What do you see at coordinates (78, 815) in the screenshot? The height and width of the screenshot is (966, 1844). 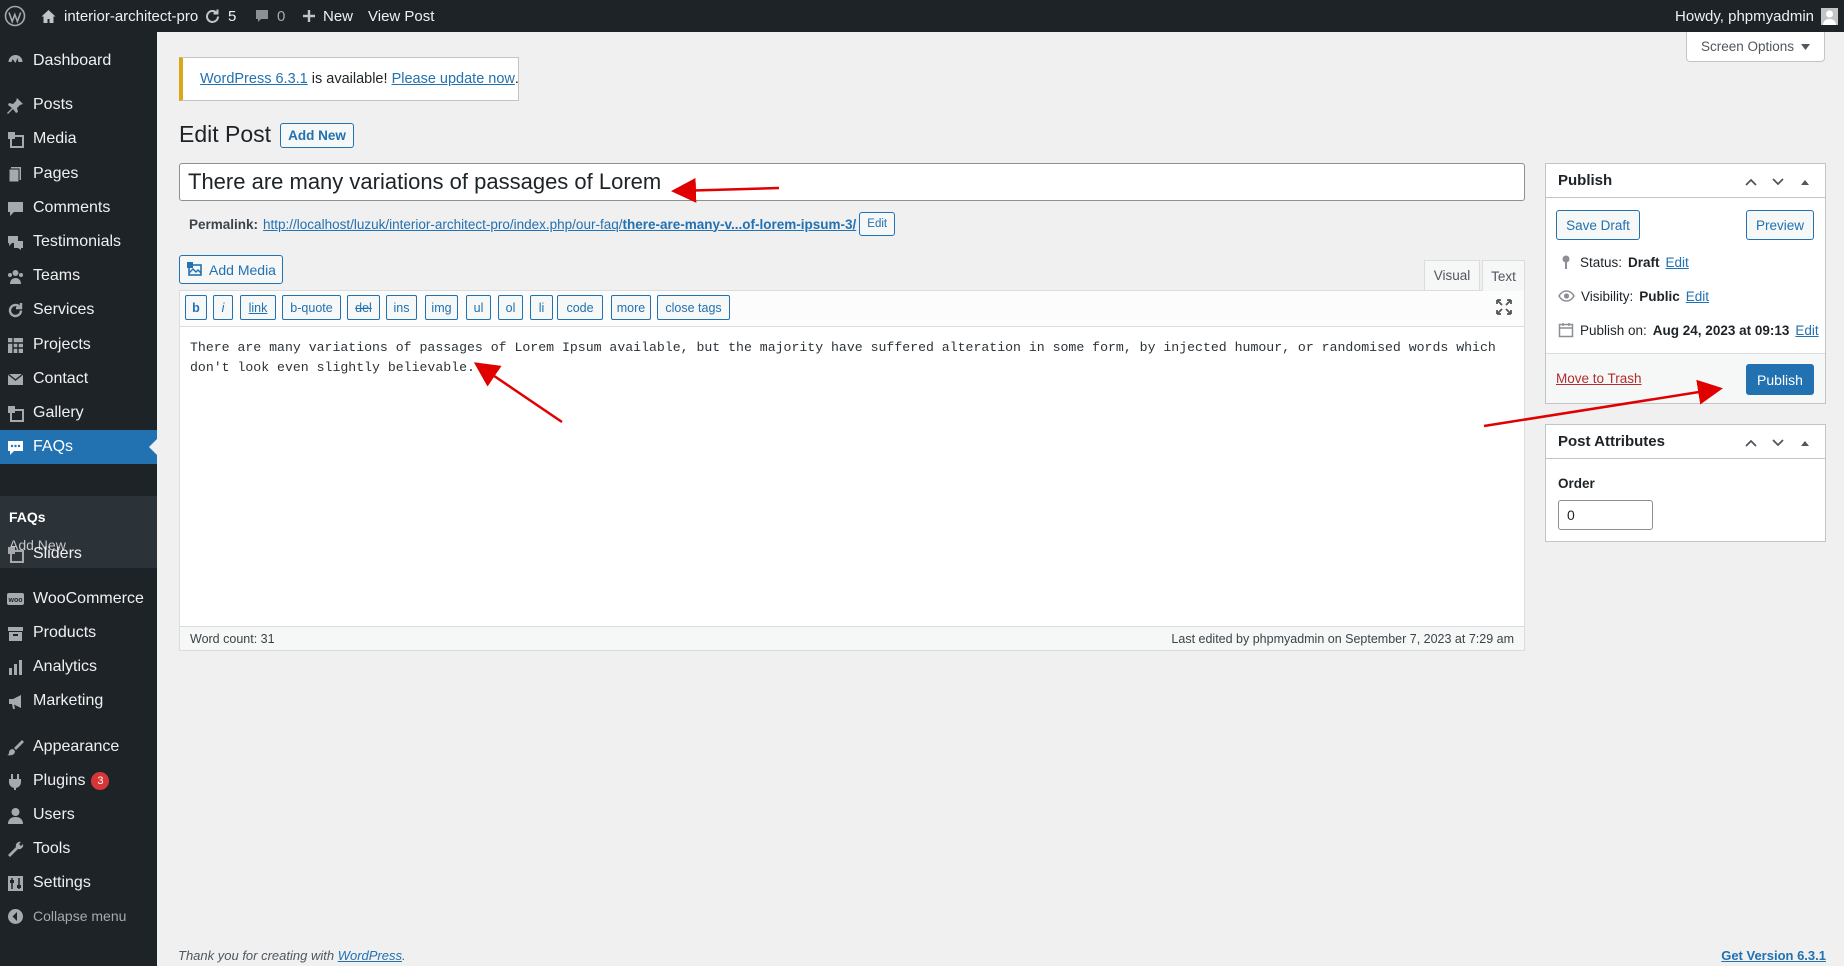 I see `sidebar-item-users: Users` at bounding box center [78, 815].